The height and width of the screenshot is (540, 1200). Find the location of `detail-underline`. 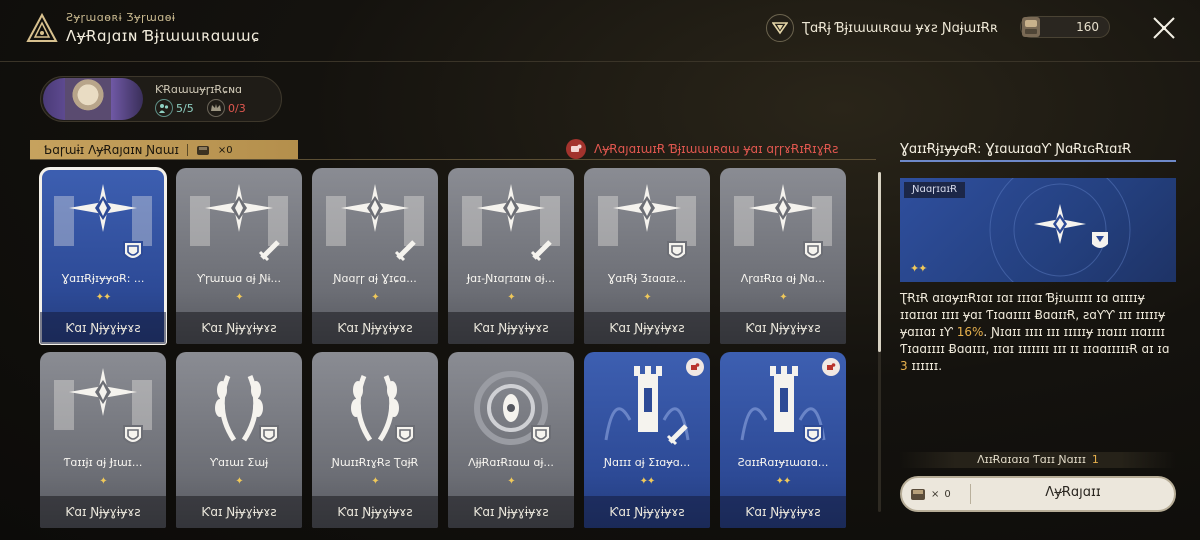

detail-underline is located at coordinates (1038, 161).